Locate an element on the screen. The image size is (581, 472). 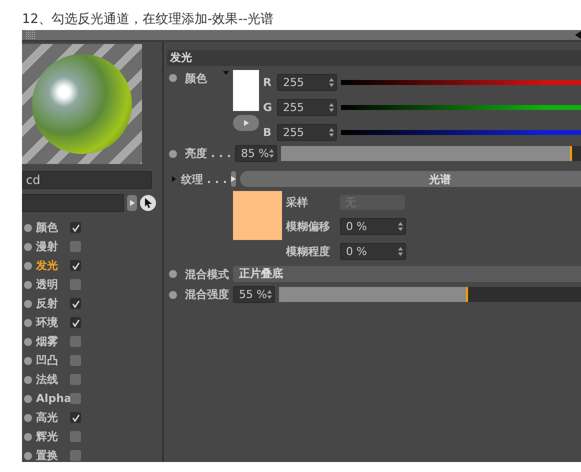
field-label: 混合强度 is located at coordinates (207, 294).